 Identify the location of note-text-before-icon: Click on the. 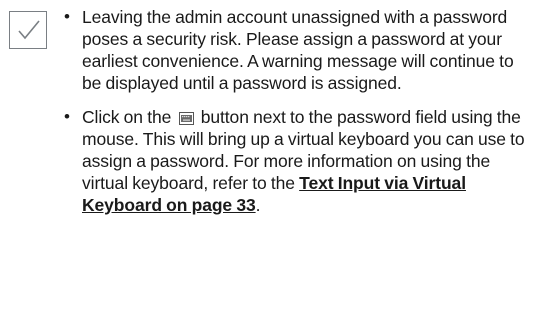
(127, 117).